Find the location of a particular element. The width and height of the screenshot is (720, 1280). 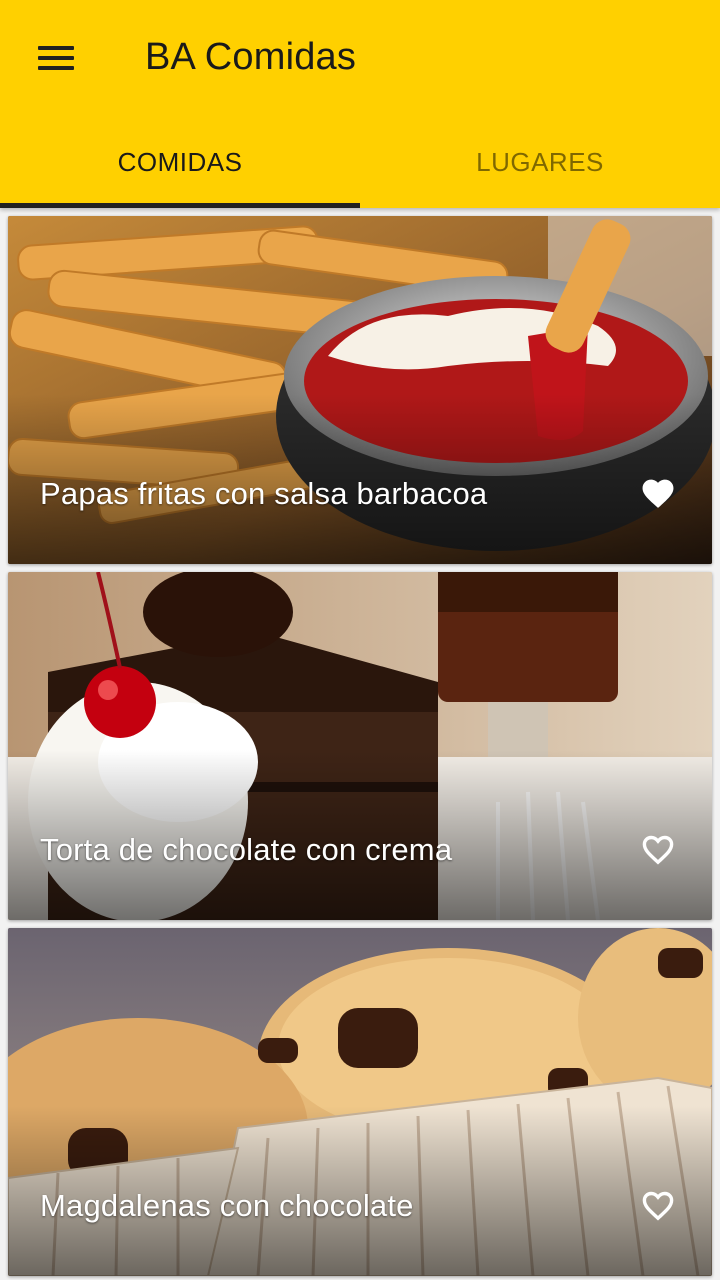

tab-comidas: COMIDAS is located at coordinates (180, 162).